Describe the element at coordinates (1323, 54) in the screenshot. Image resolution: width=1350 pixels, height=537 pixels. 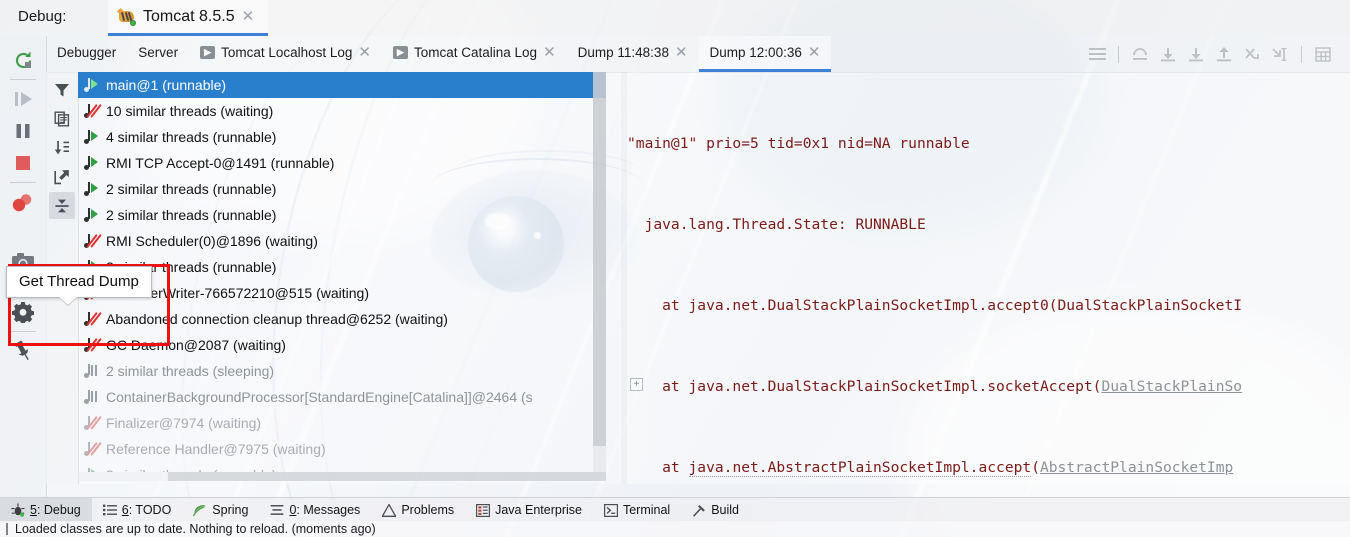
I see `evaluate-expression-icon` at that location.